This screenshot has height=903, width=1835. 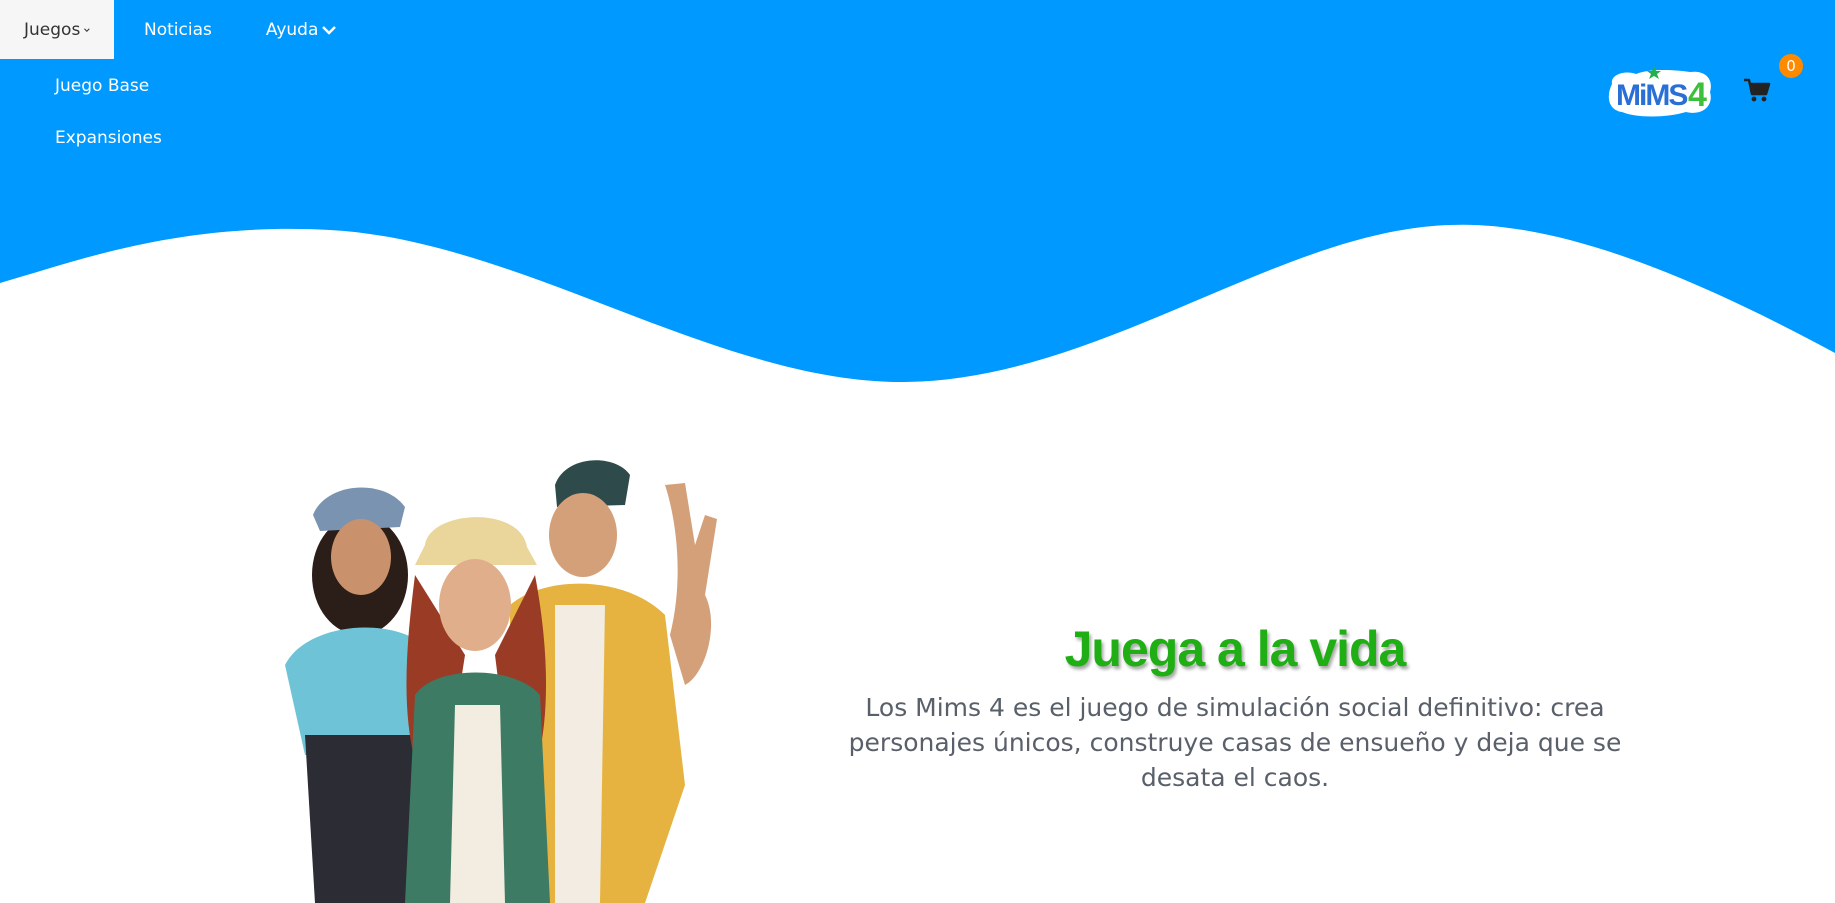 What do you see at coordinates (108, 150) in the screenshot?
I see `dropdown-item-expansiones: Expansiones` at bounding box center [108, 150].